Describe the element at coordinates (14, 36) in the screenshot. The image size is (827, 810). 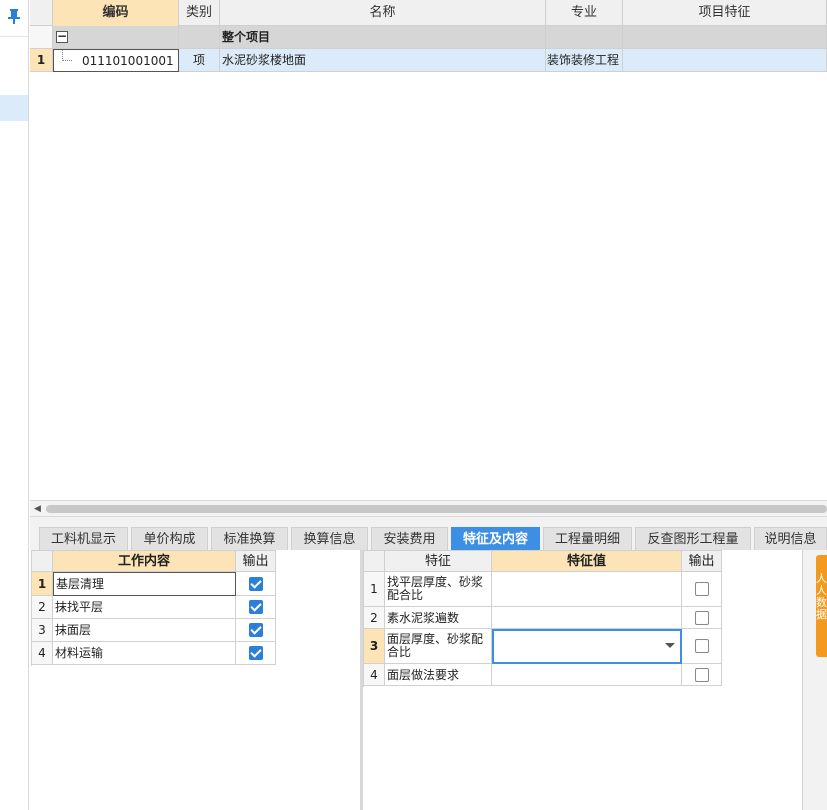
I see `sidebar-divider` at that location.